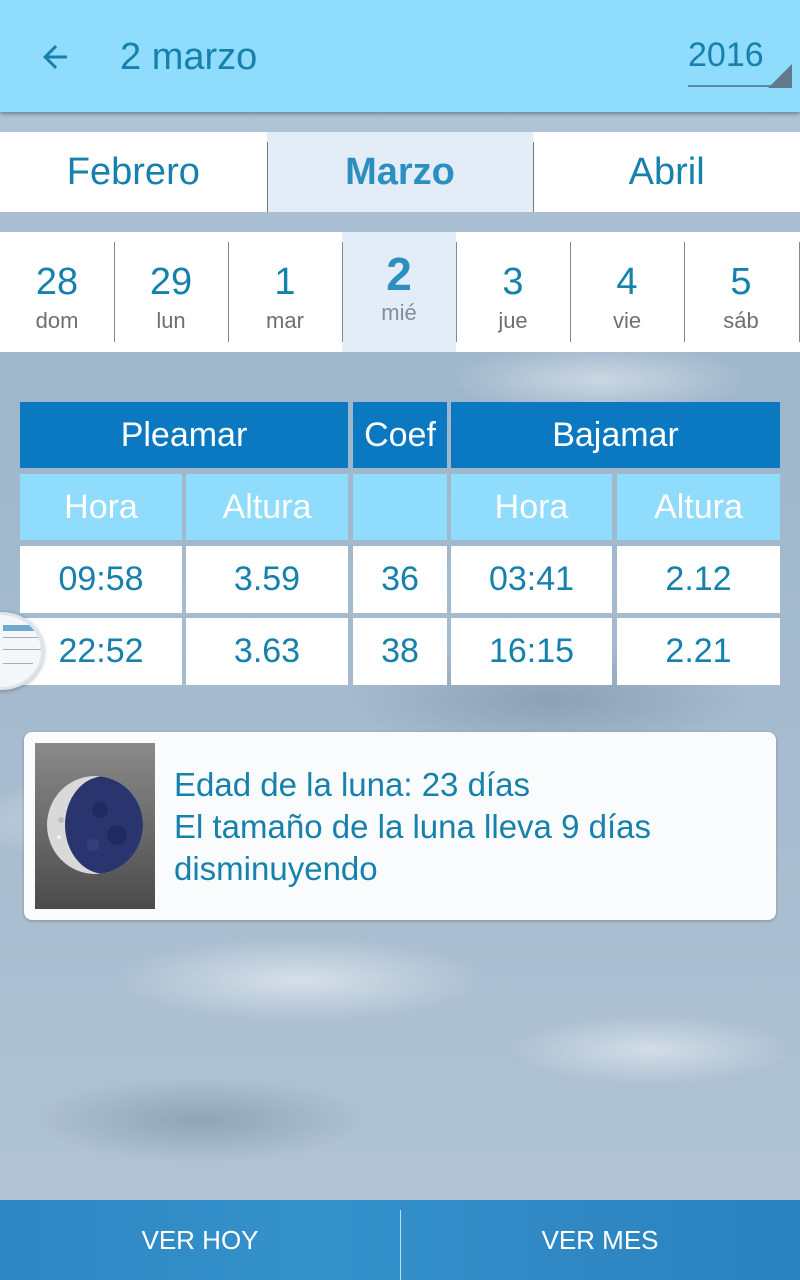 The width and height of the screenshot is (800, 1280). Describe the element at coordinates (101, 651) in the screenshot. I see `table-cell-pleamar-hora: 22:52` at that location.